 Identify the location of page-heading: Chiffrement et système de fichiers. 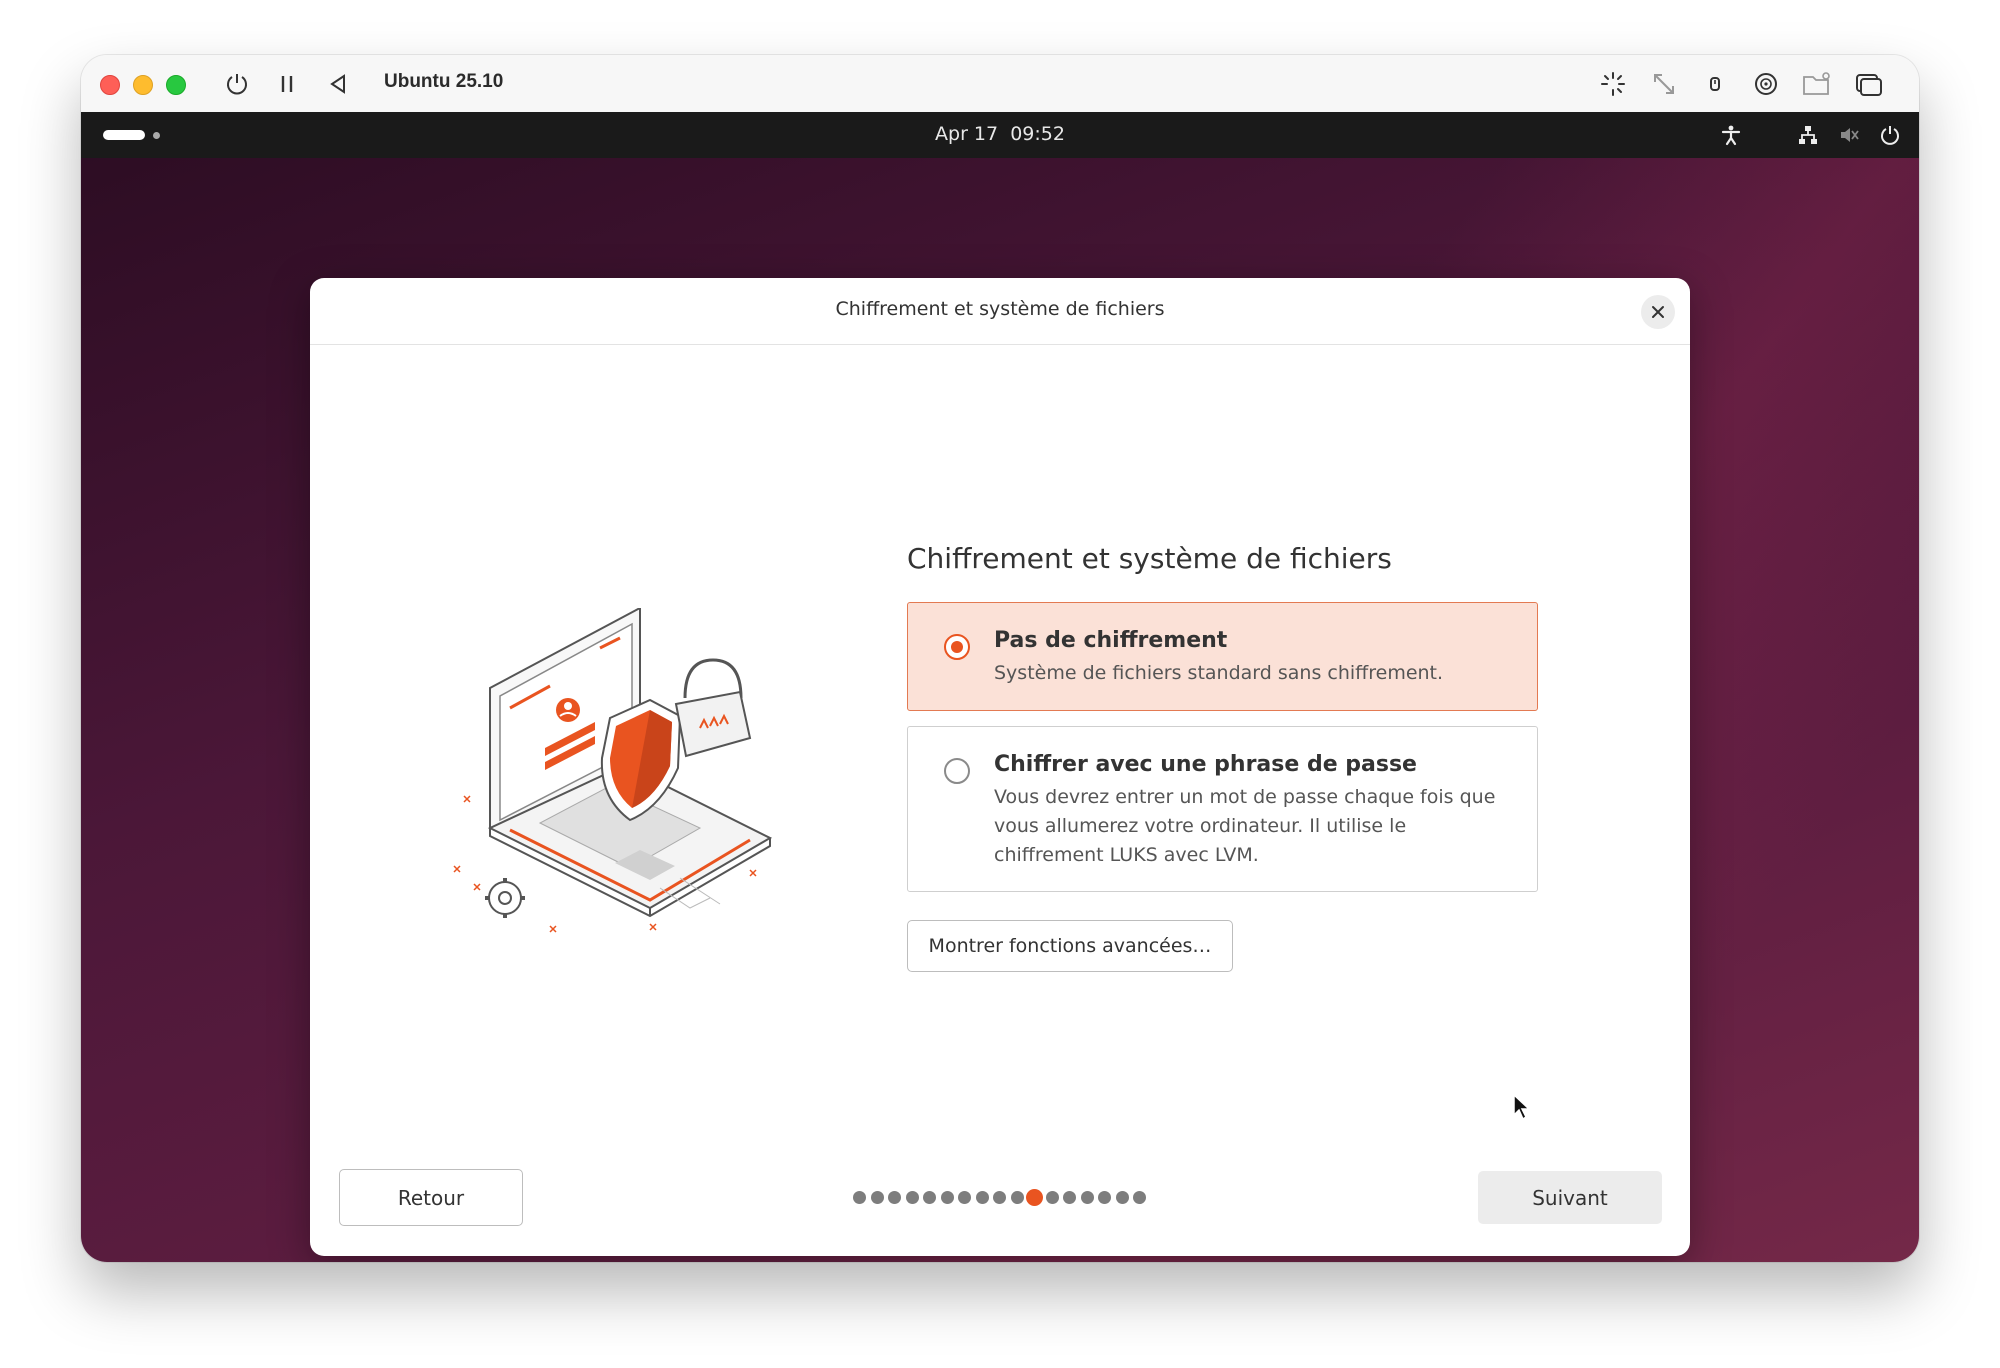
(1149, 558).